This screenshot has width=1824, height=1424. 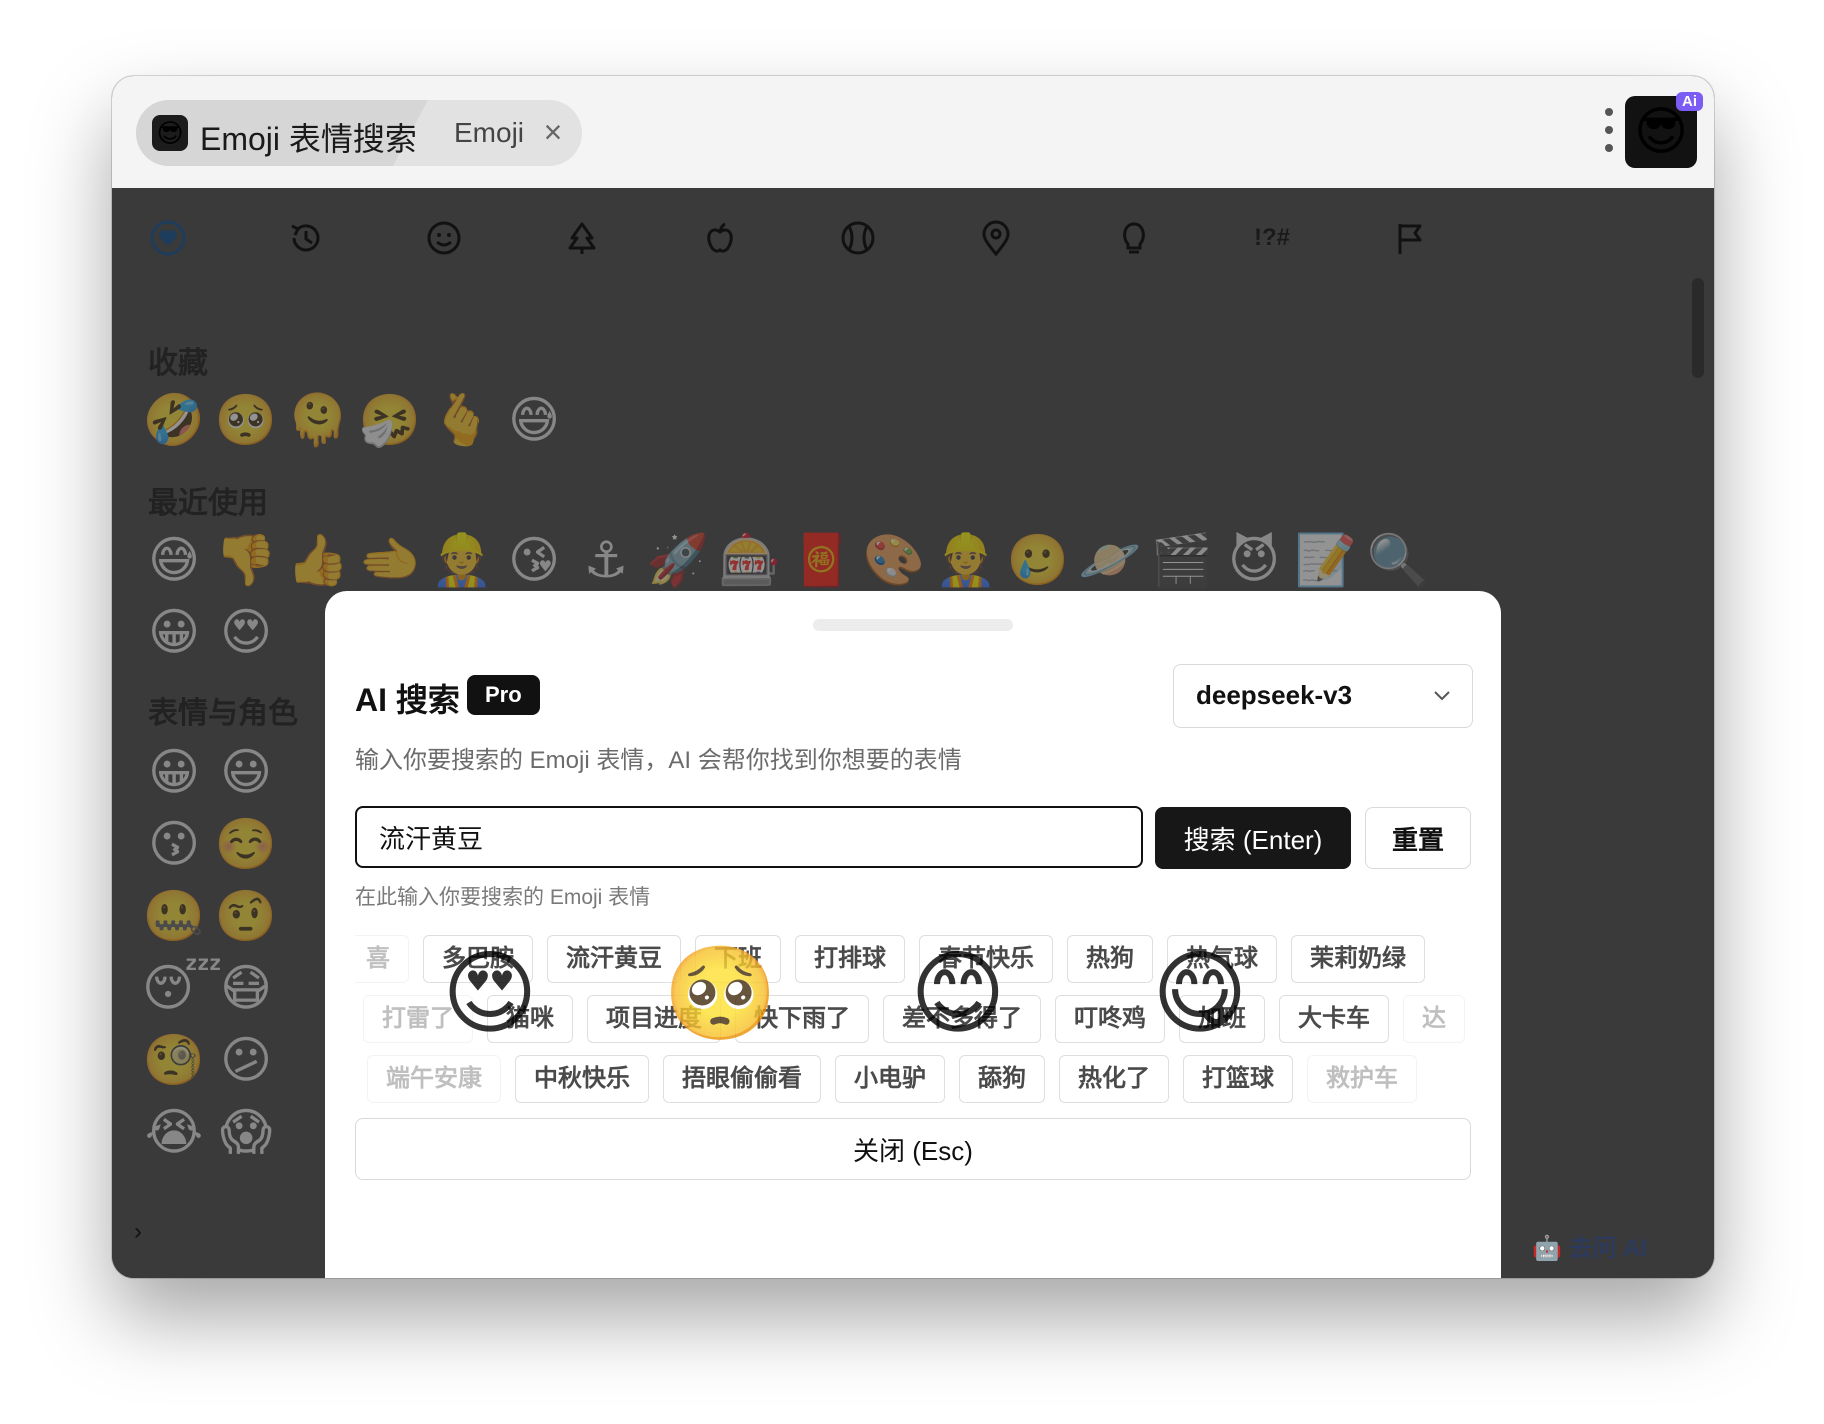 I want to click on favorite-emoji: 🤣, so click(x=174, y=420).